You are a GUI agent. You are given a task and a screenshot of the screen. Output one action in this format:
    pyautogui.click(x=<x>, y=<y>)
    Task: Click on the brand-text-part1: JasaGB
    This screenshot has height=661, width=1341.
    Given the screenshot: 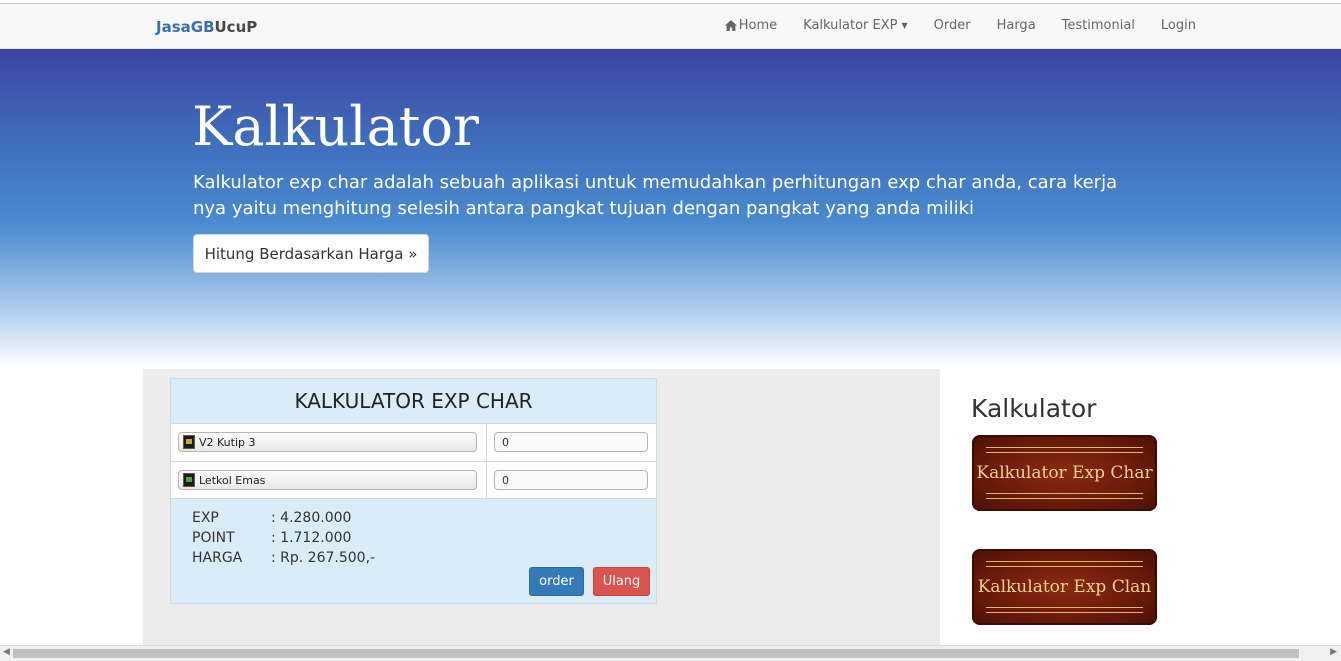 What is the action you would take?
    pyautogui.click(x=185, y=27)
    